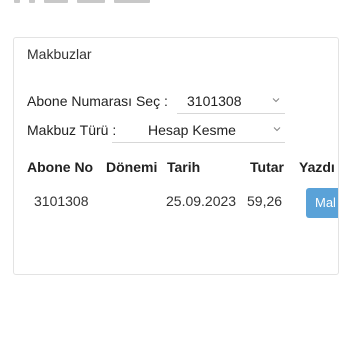  Describe the element at coordinates (192, 130) in the screenshot. I see `receipt-type-select-value: Hesap Kesme` at that location.